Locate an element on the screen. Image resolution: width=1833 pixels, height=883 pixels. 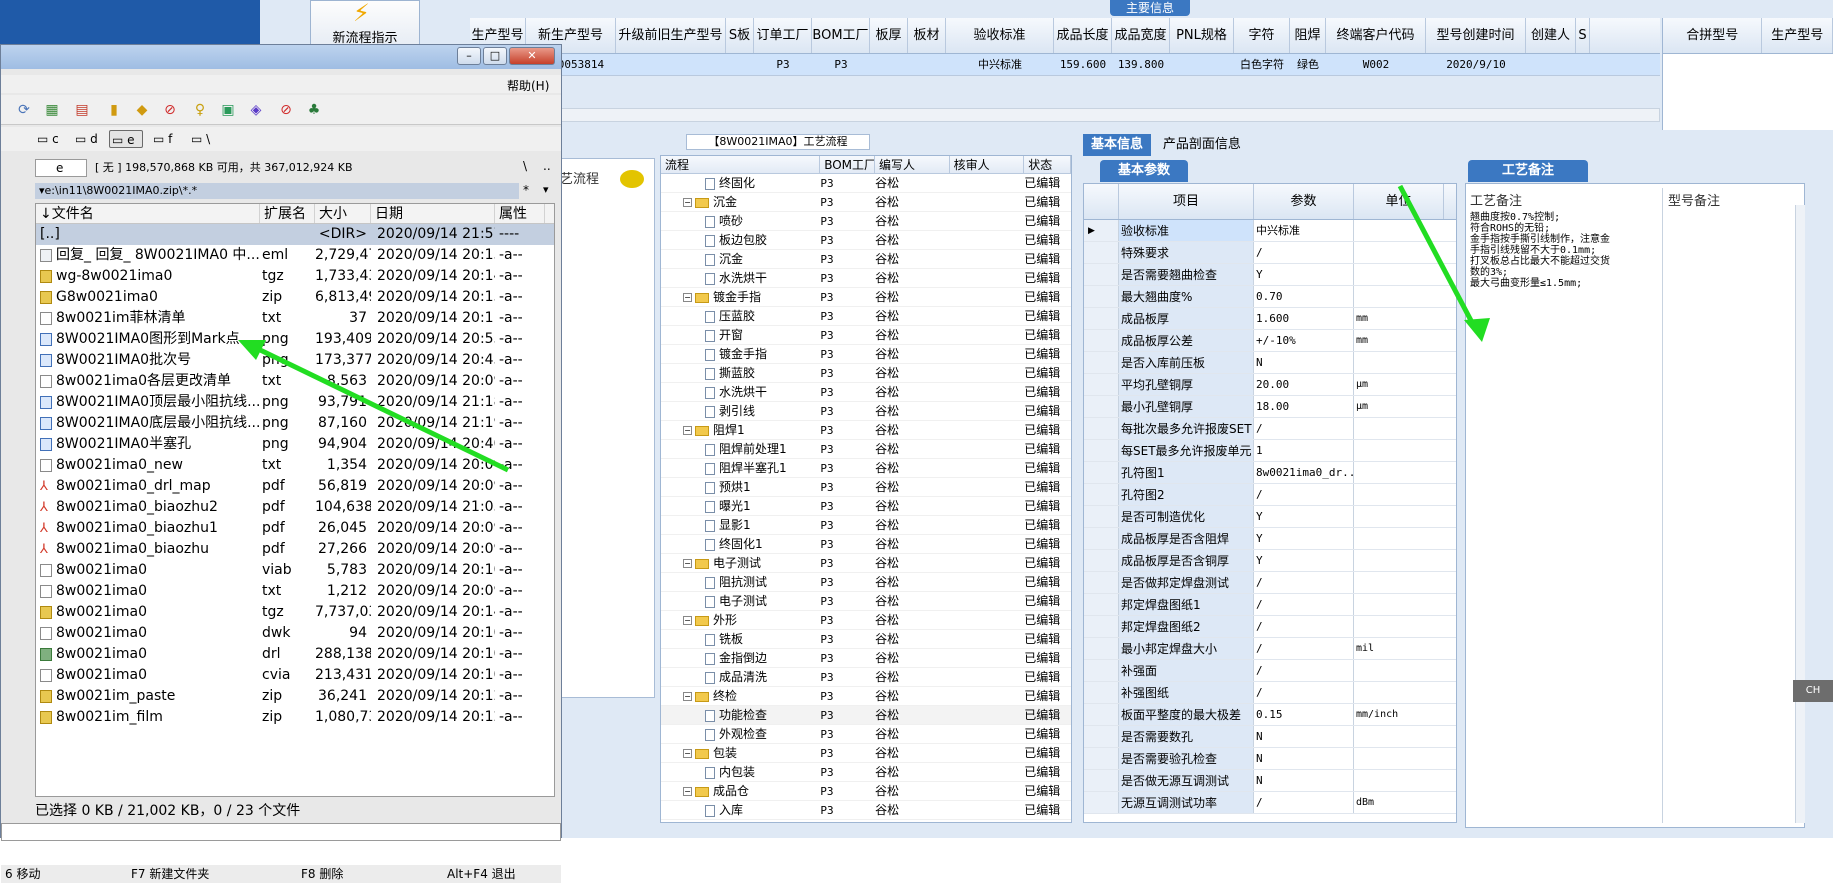
tree-node: − 沉金 is located at coordinates (740, 202).